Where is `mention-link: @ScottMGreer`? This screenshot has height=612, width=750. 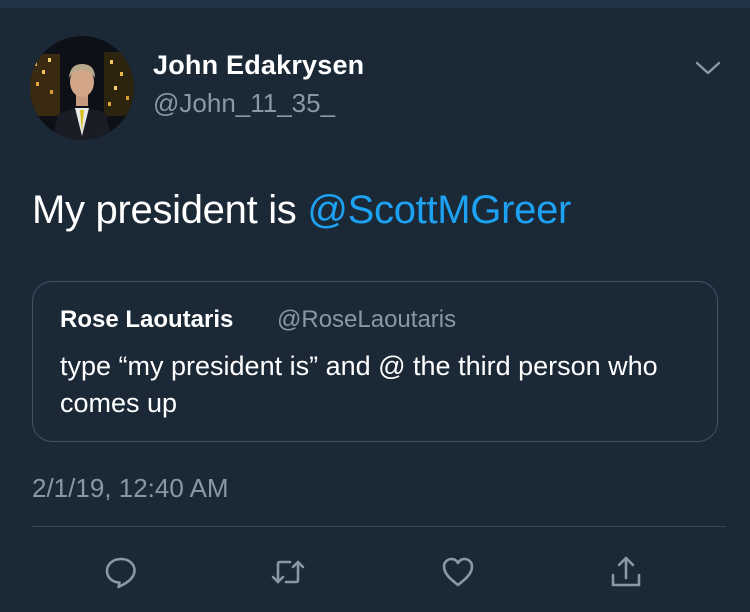
mention-link: @ScottMGreer is located at coordinates (439, 210).